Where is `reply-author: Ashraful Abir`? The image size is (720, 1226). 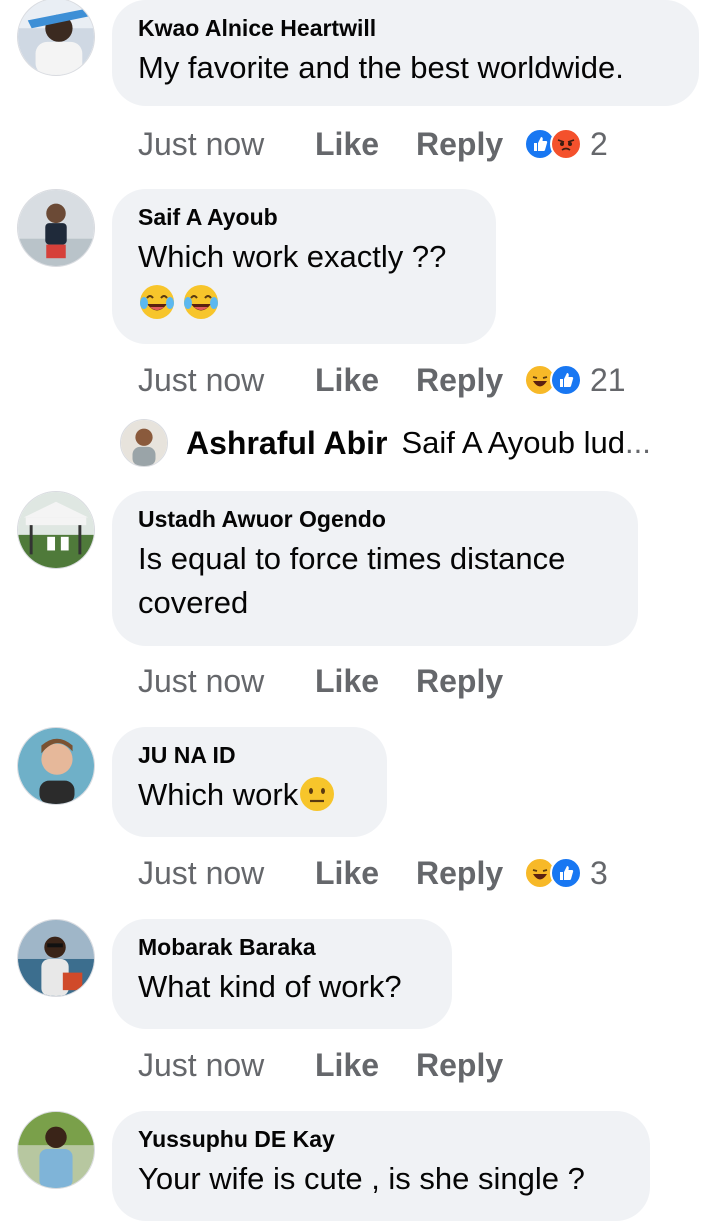 reply-author: Ashraful Abir is located at coordinates (287, 443).